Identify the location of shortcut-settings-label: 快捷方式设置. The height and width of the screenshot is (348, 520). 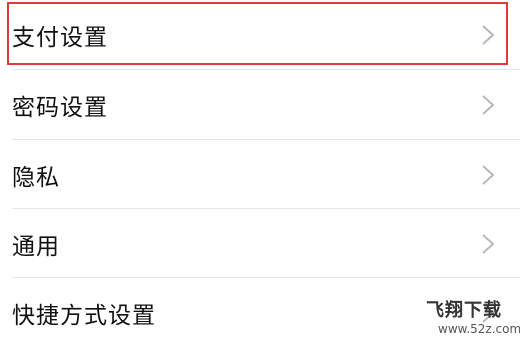
(84, 316).